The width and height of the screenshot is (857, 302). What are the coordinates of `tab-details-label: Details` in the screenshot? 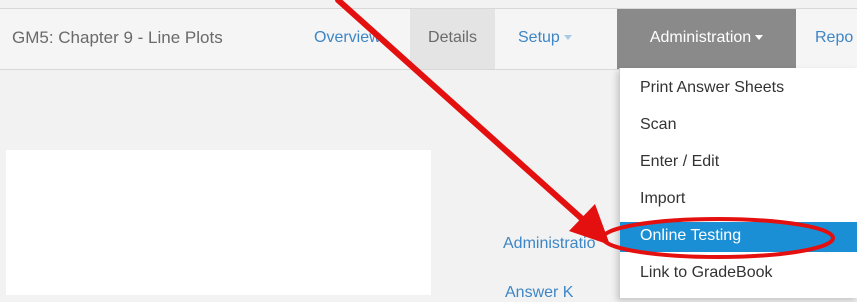 It's located at (452, 37).